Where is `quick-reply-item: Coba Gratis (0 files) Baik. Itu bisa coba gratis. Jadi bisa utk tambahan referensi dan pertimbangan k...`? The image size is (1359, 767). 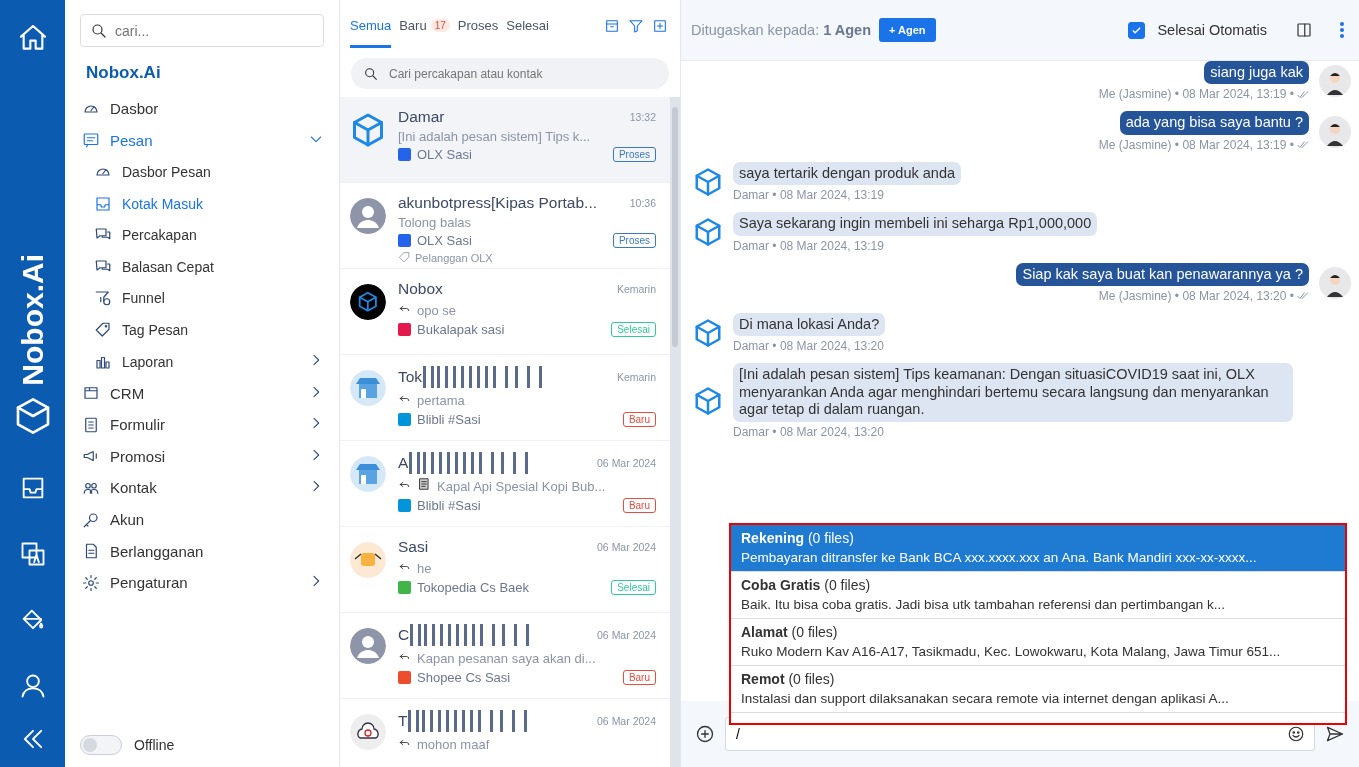
quick-reply-item: Coba Gratis (0 files) Baik. Itu bisa coba gratis. Jadi bisa utk tambahan referensi dan pertimbangan k... is located at coordinates (1038, 595).